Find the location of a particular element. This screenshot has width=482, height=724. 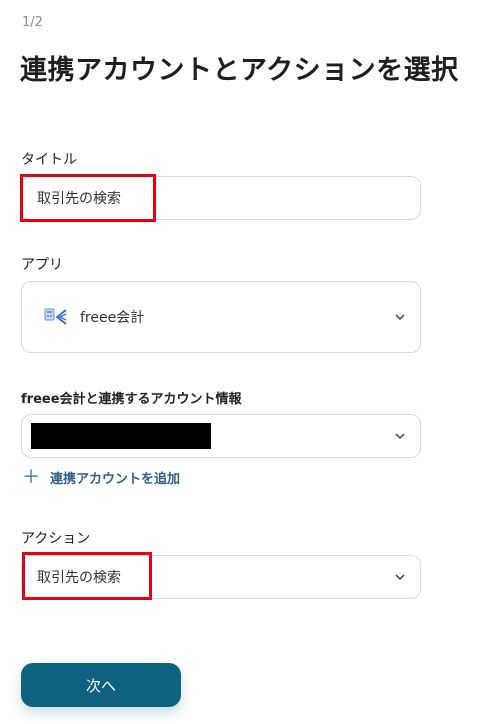

plus-icon: ＋ is located at coordinates (31, 477).